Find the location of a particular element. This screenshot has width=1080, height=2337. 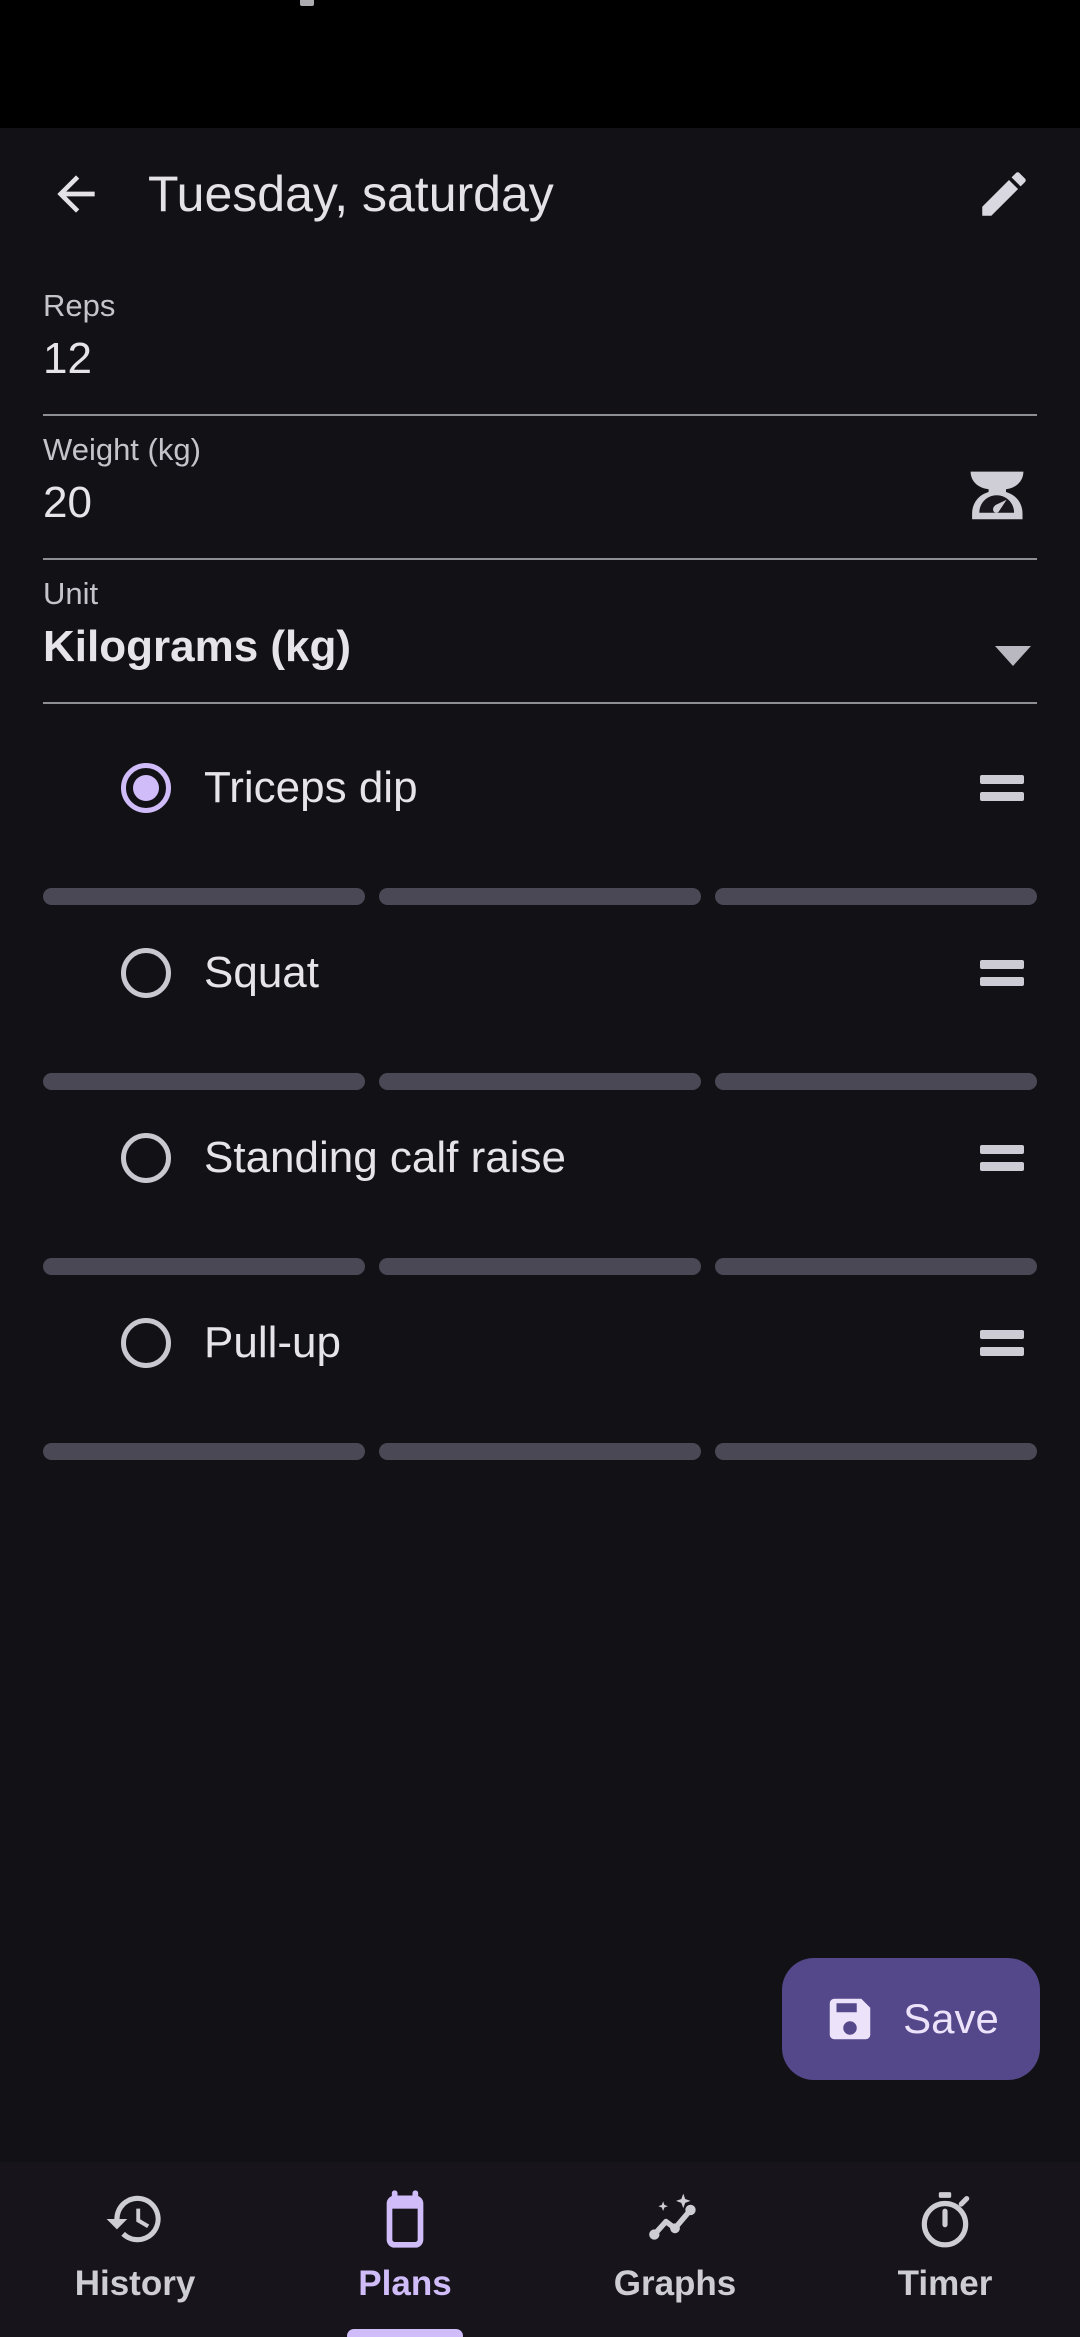

unit-label: Unit is located at coordinates (71, 593).